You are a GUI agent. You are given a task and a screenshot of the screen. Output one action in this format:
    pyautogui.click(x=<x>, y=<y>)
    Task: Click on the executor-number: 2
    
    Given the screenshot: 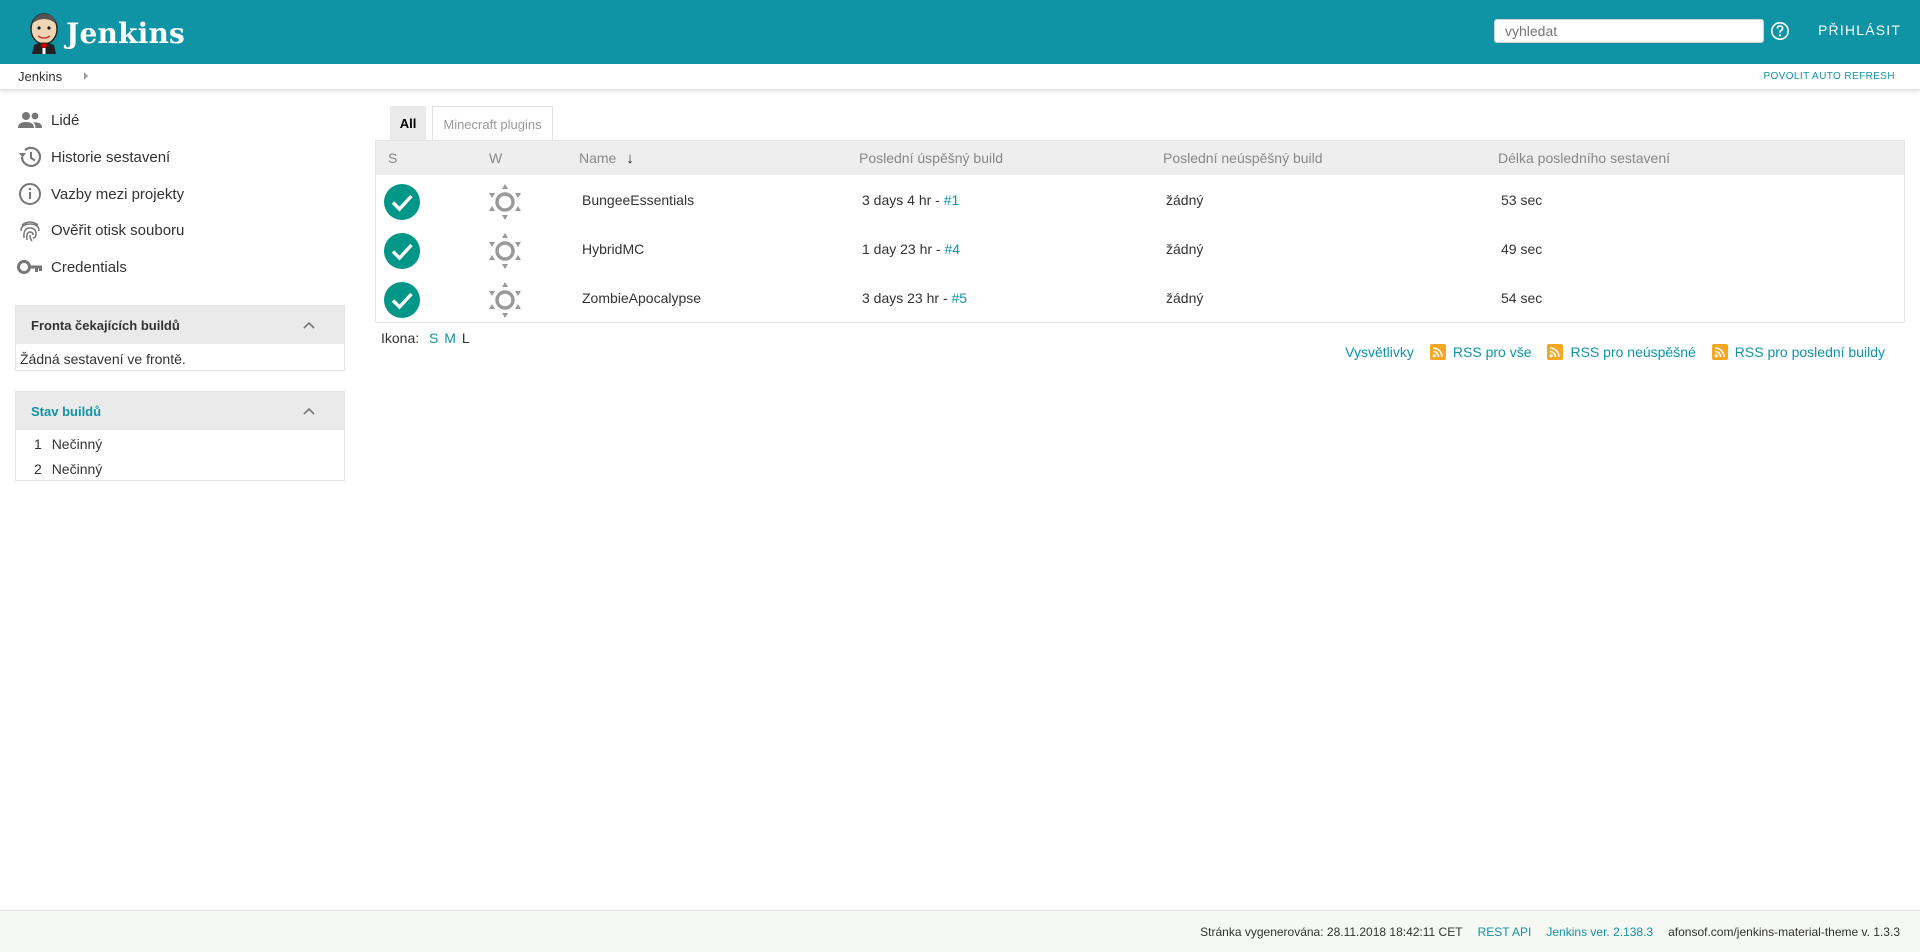 What is the action you would take?
    pyautogui.click(x=38, y=469)
    